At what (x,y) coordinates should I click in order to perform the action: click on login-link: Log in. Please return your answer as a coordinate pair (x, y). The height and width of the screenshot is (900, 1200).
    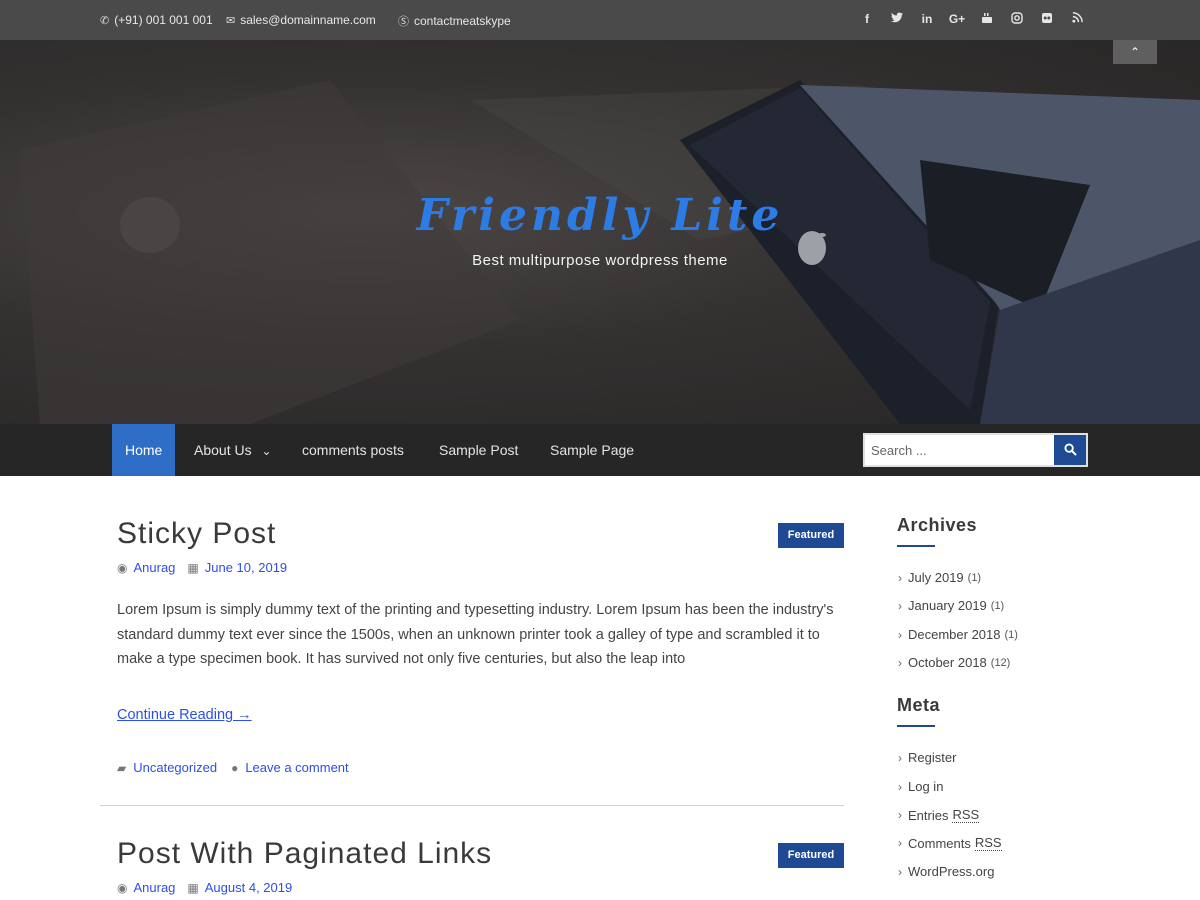
    Looking at the image, I should click on (925, 786).